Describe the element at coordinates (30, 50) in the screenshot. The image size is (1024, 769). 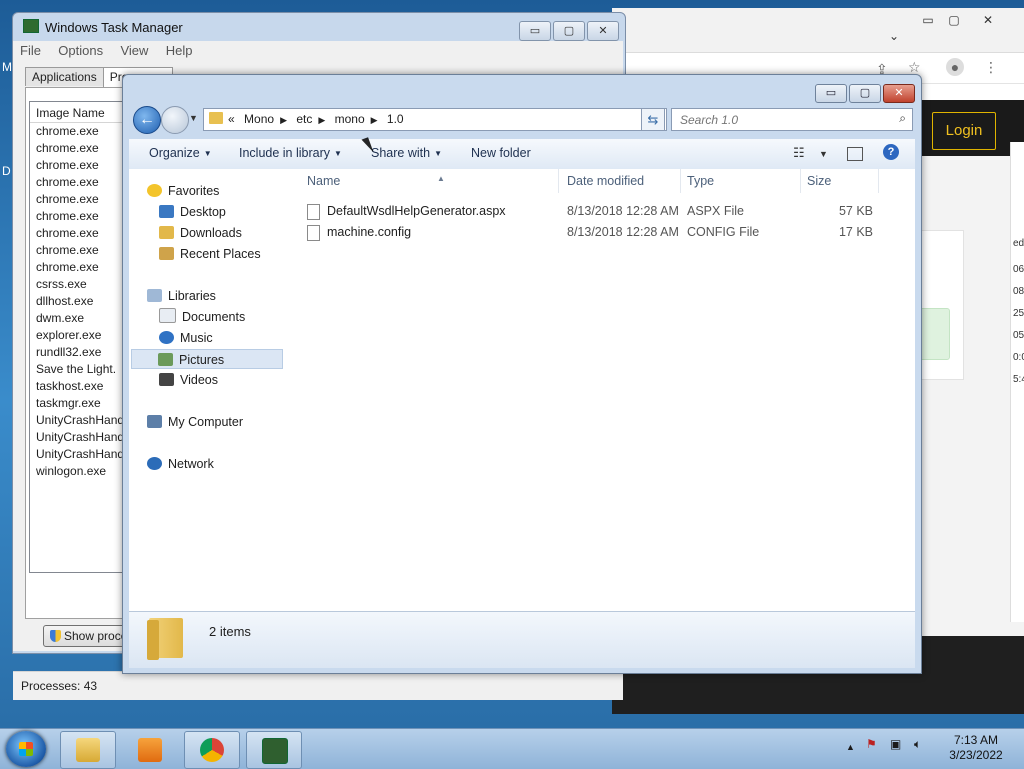
I see `menu-file: File` at that location.